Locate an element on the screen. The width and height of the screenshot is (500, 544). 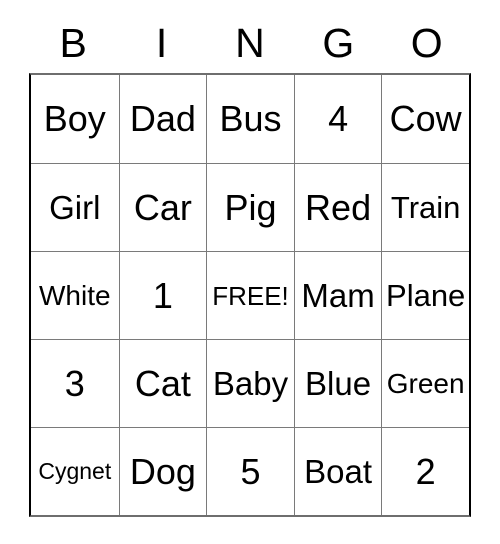
bingo-cell: Pig is located at coordinates (250, 207).